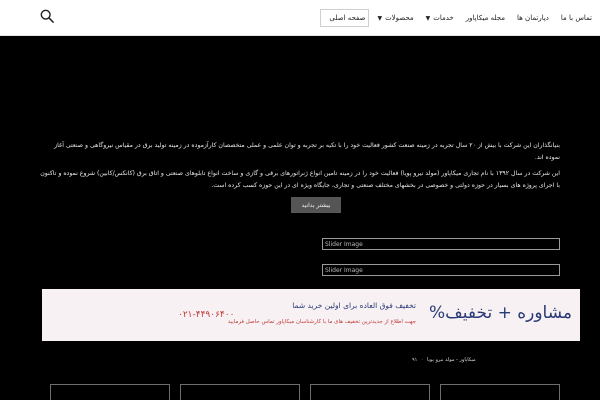  Describe the element at coordinates (451, 360) in the screenshot. I see `link-company: میکاپاور - مولد نیرو پویا` at that location.